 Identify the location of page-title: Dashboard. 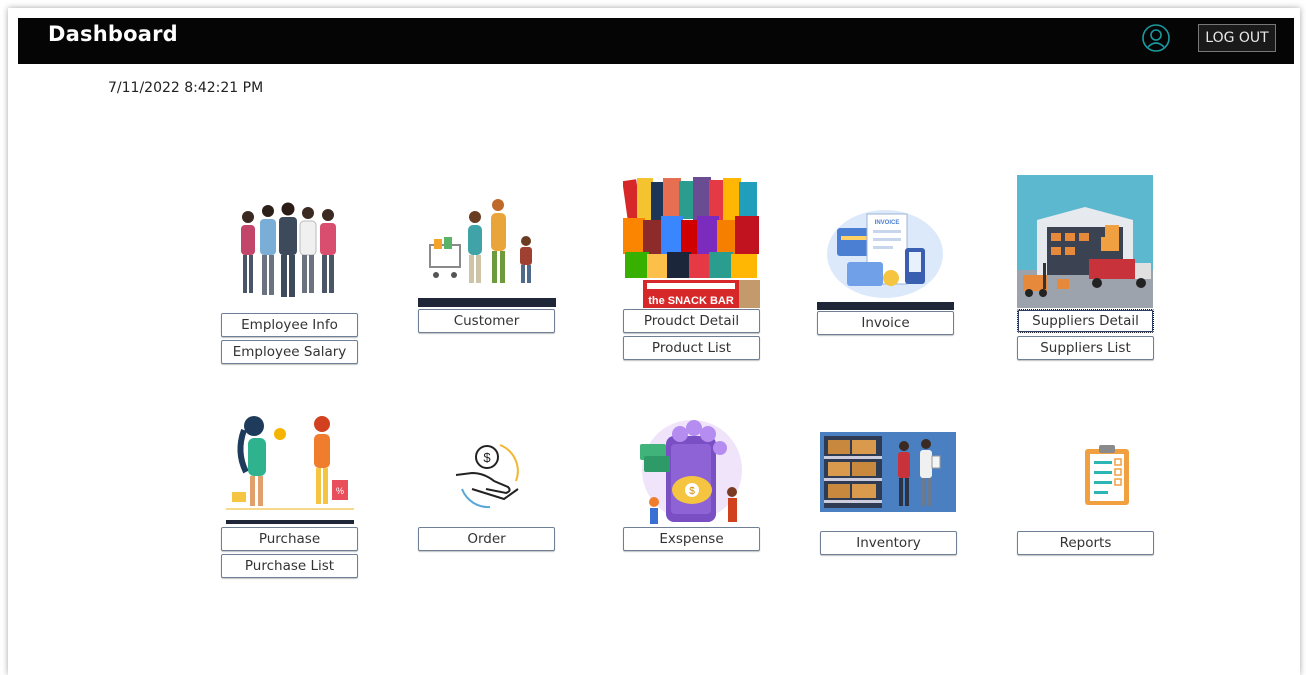
(113, 34).